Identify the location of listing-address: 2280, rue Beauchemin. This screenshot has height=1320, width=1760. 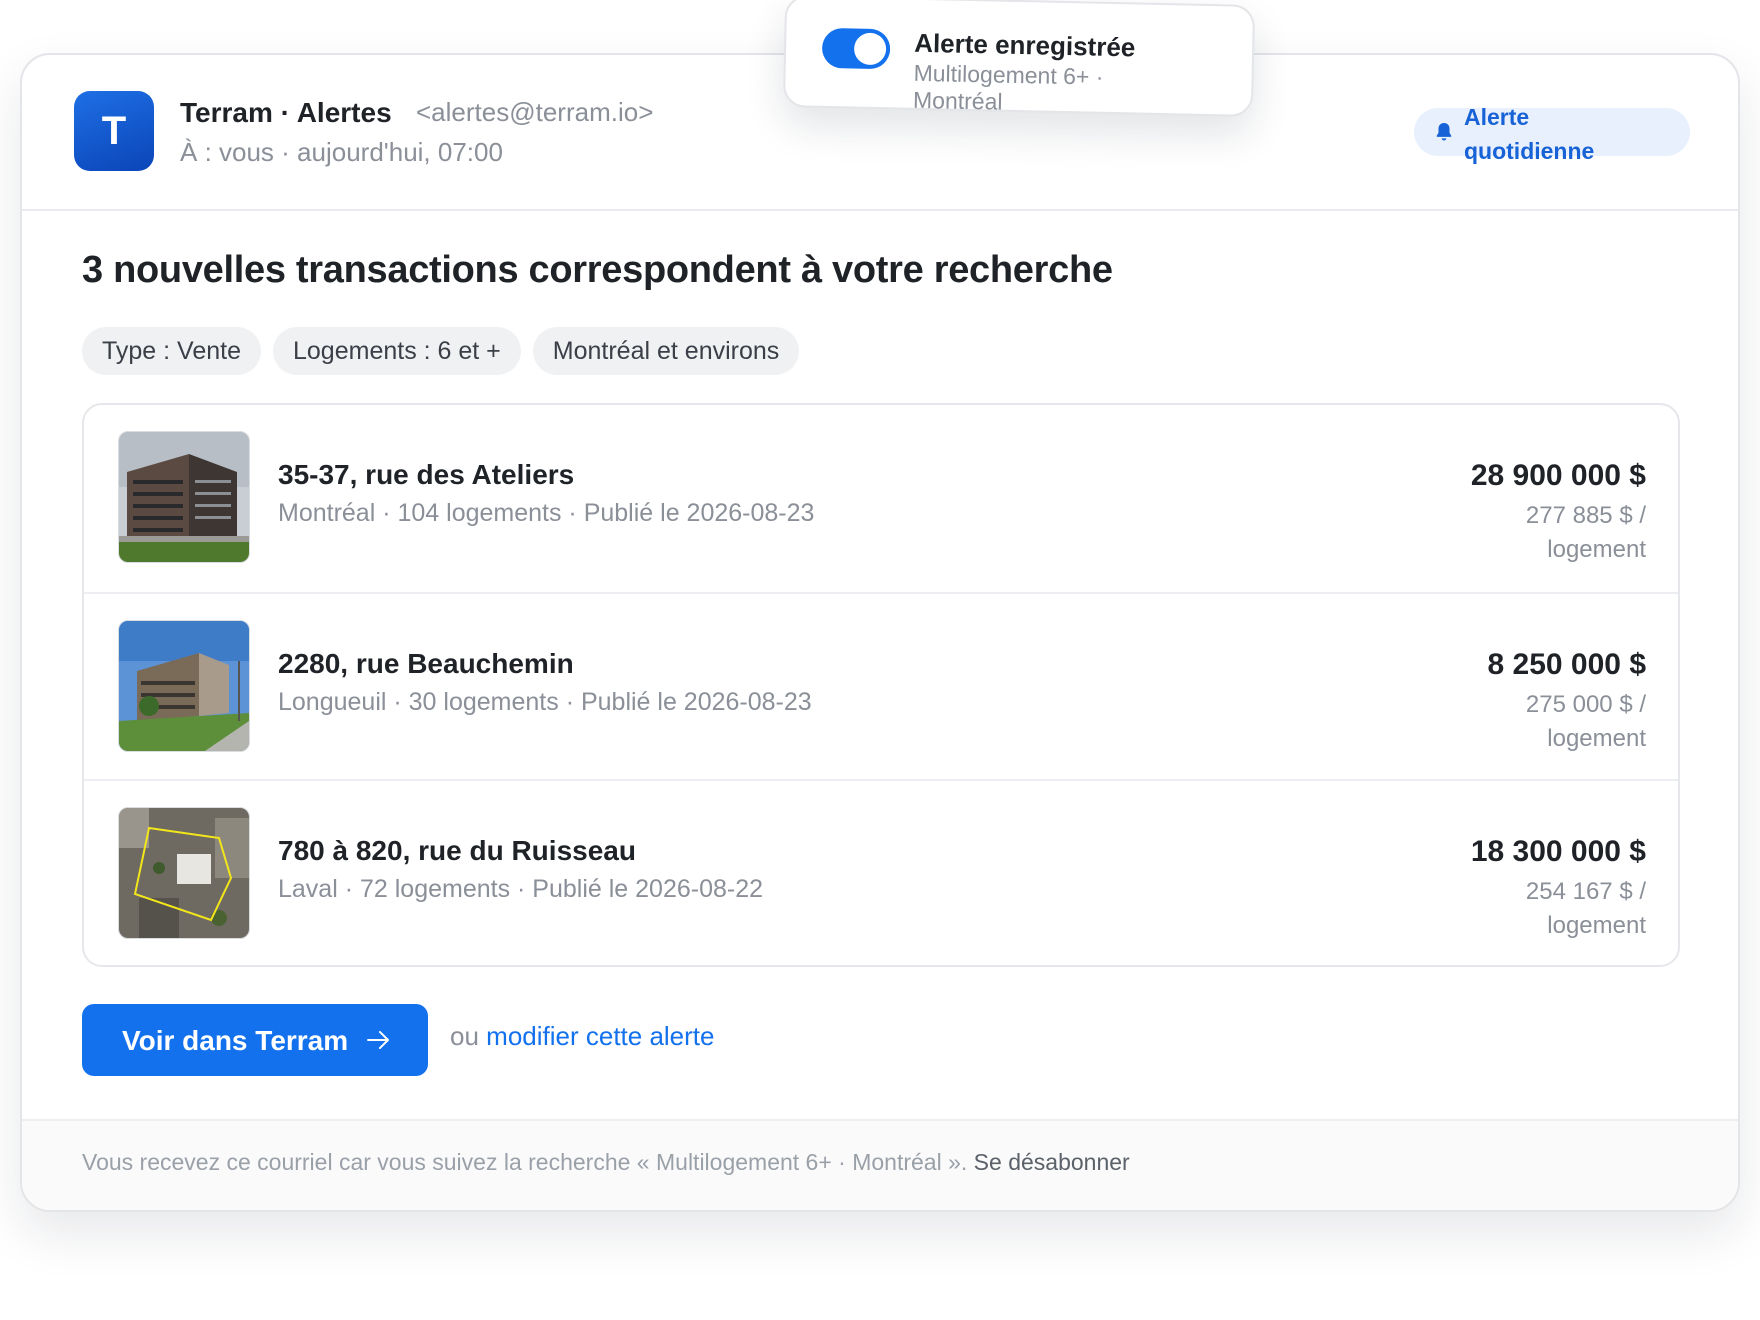
(426, 664).